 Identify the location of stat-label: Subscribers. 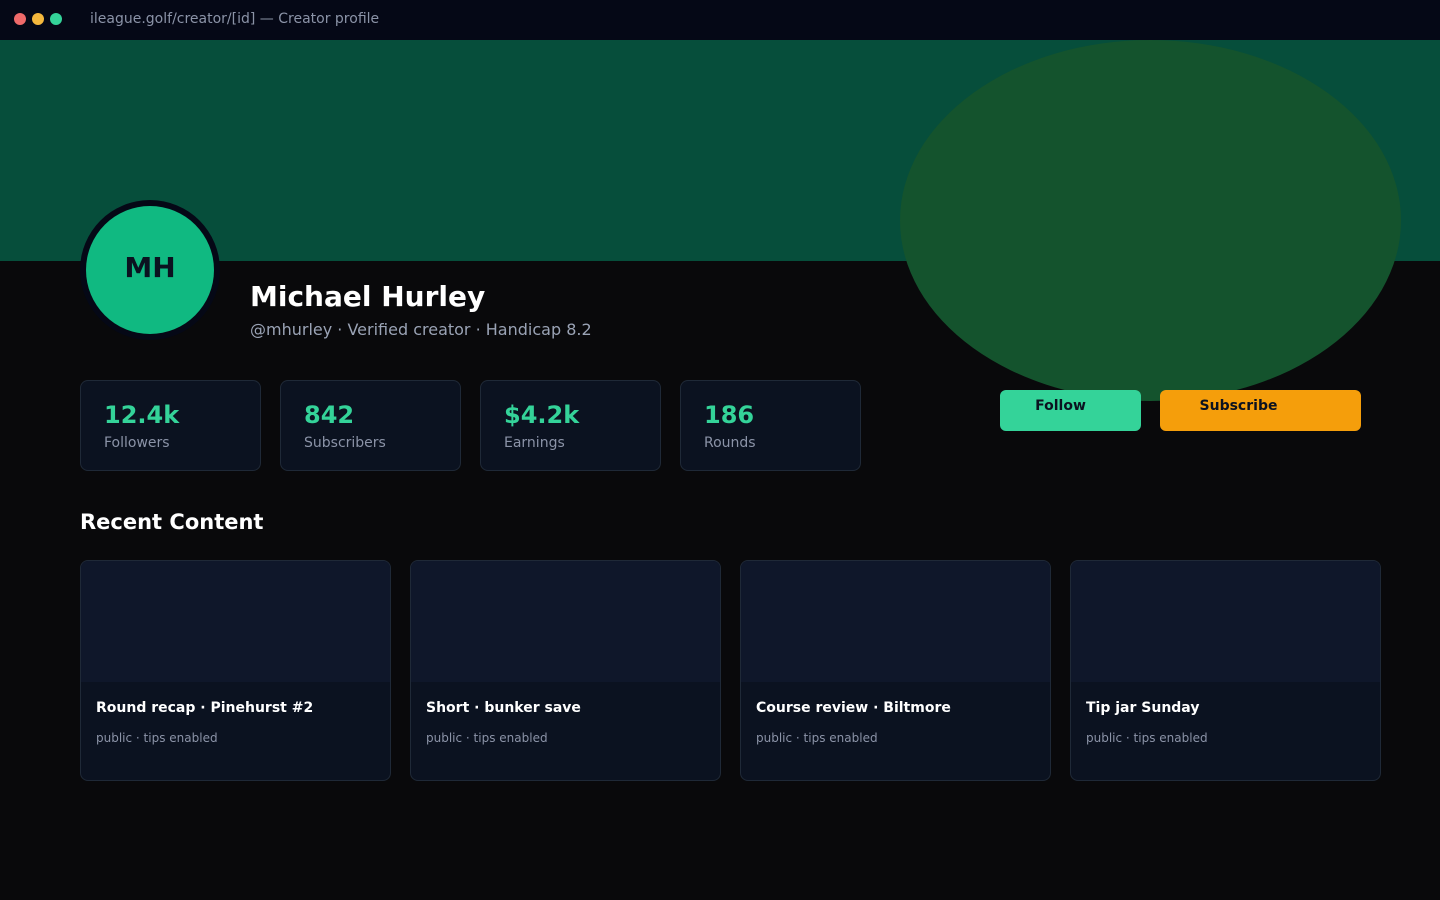
(345, 443).